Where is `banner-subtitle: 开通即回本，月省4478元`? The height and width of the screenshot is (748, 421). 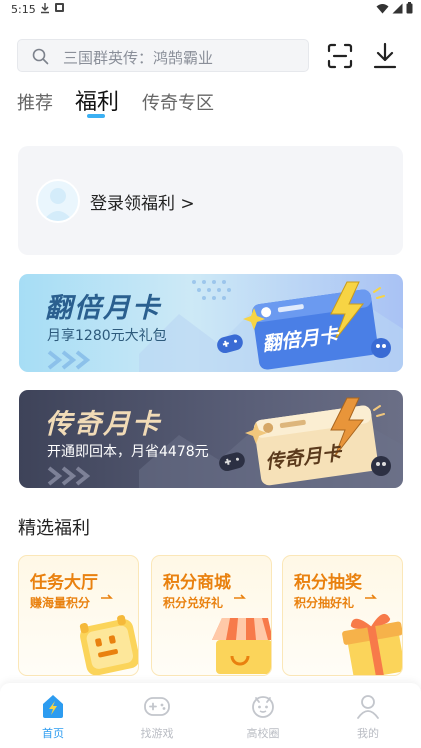
banner-subtitle: 开通即回本，月省4478元 is located at coordinates (128, 452).